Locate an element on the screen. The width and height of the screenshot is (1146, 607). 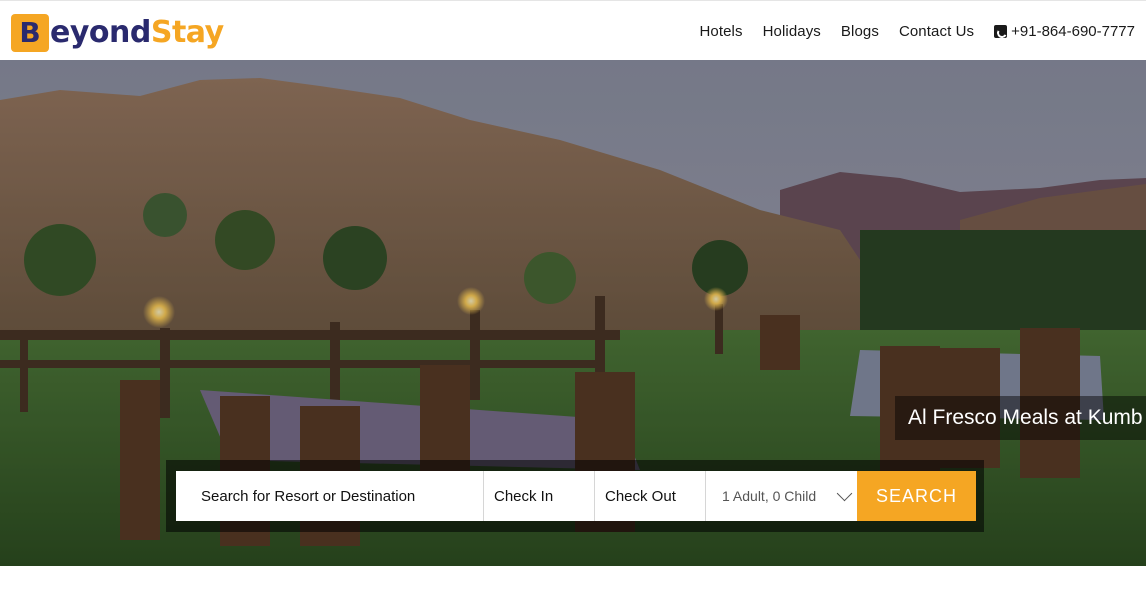
phone-link: +91-864-690-7777 is located at coordinates (1064, 31).